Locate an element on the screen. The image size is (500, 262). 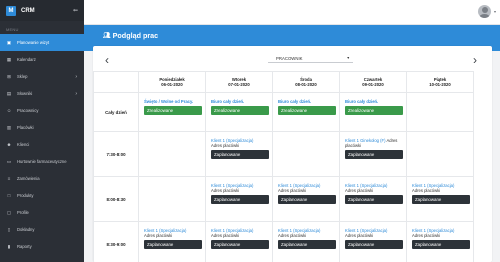
chart-icon: ▮ is located at coordinates (9, 246).